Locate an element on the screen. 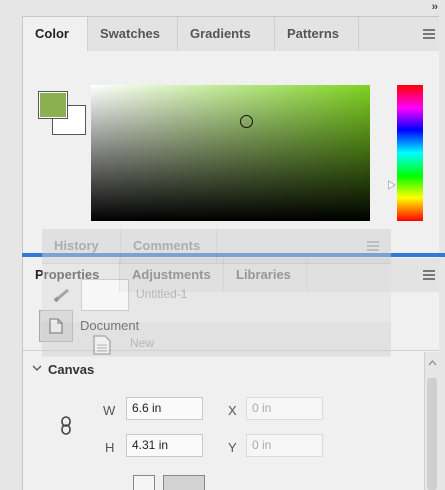 Image resolution: width=445 pixels, height=490 pixels. collapse-panels-icon: ›› is located at coordinates (435, 7).